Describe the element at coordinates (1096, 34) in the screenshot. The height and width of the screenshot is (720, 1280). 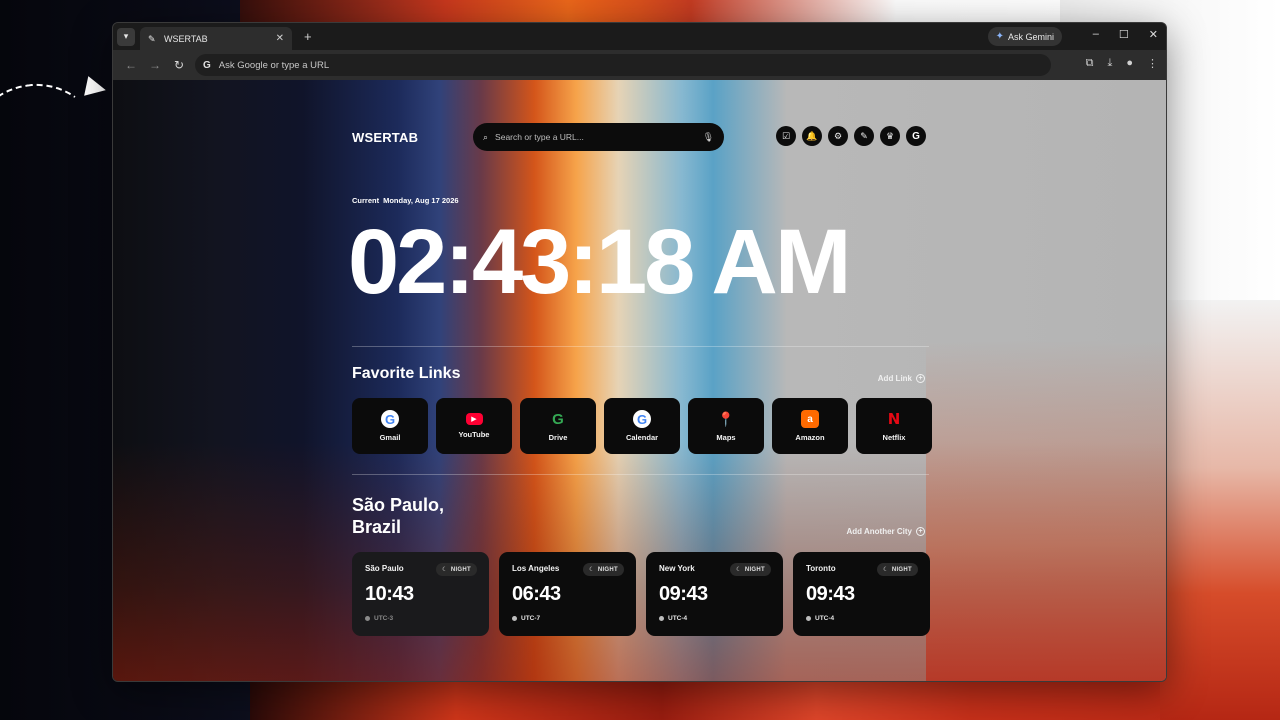
I see `minimize-icon: –` at that location.